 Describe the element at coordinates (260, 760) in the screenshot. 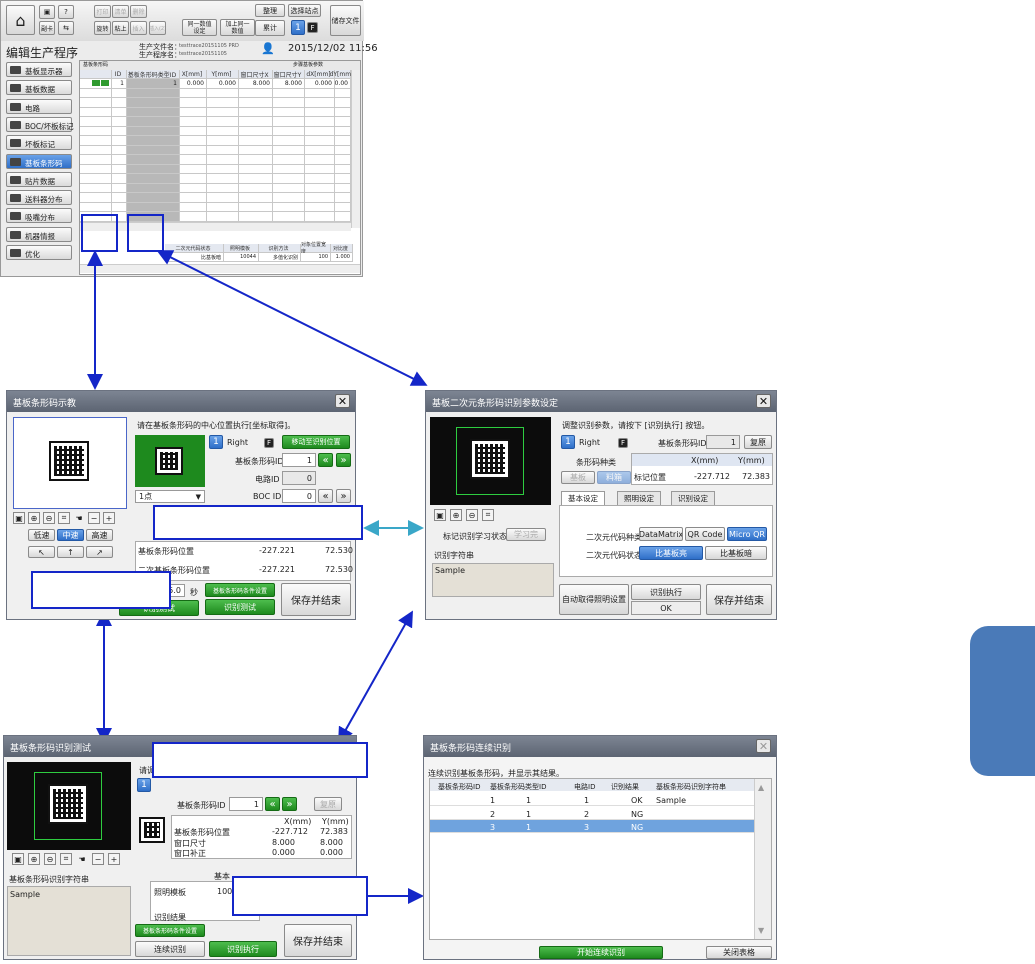

I see `callout-box-w3-top` at that location.